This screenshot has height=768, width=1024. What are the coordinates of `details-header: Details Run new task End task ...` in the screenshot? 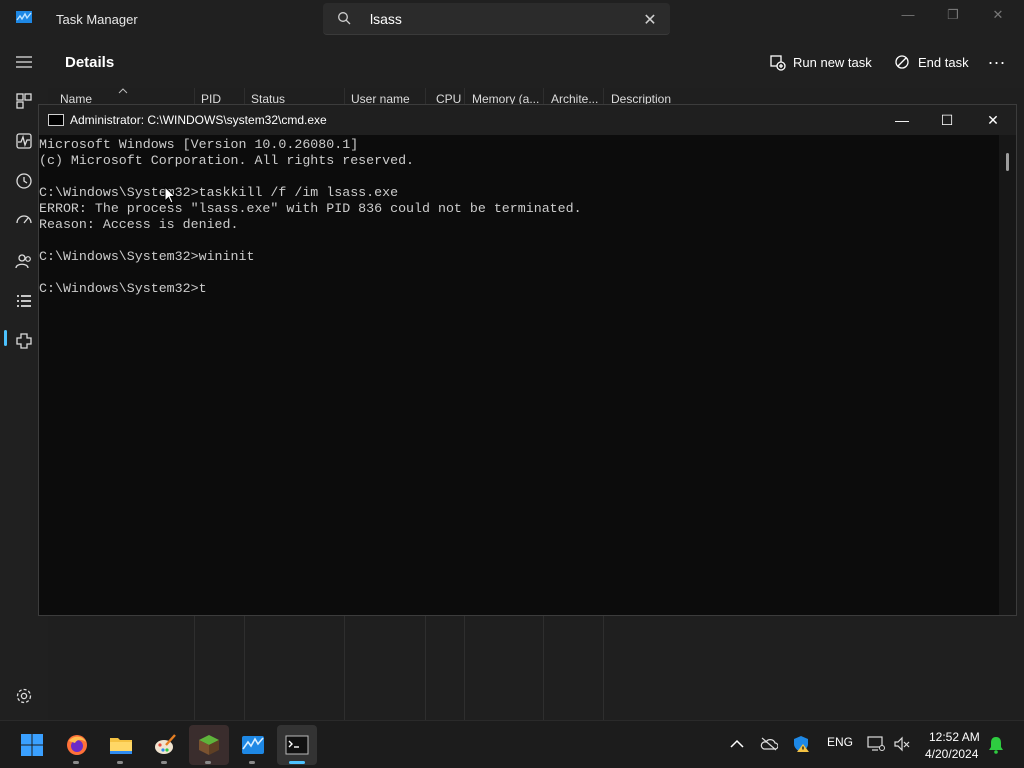 It's located at (536, 63).